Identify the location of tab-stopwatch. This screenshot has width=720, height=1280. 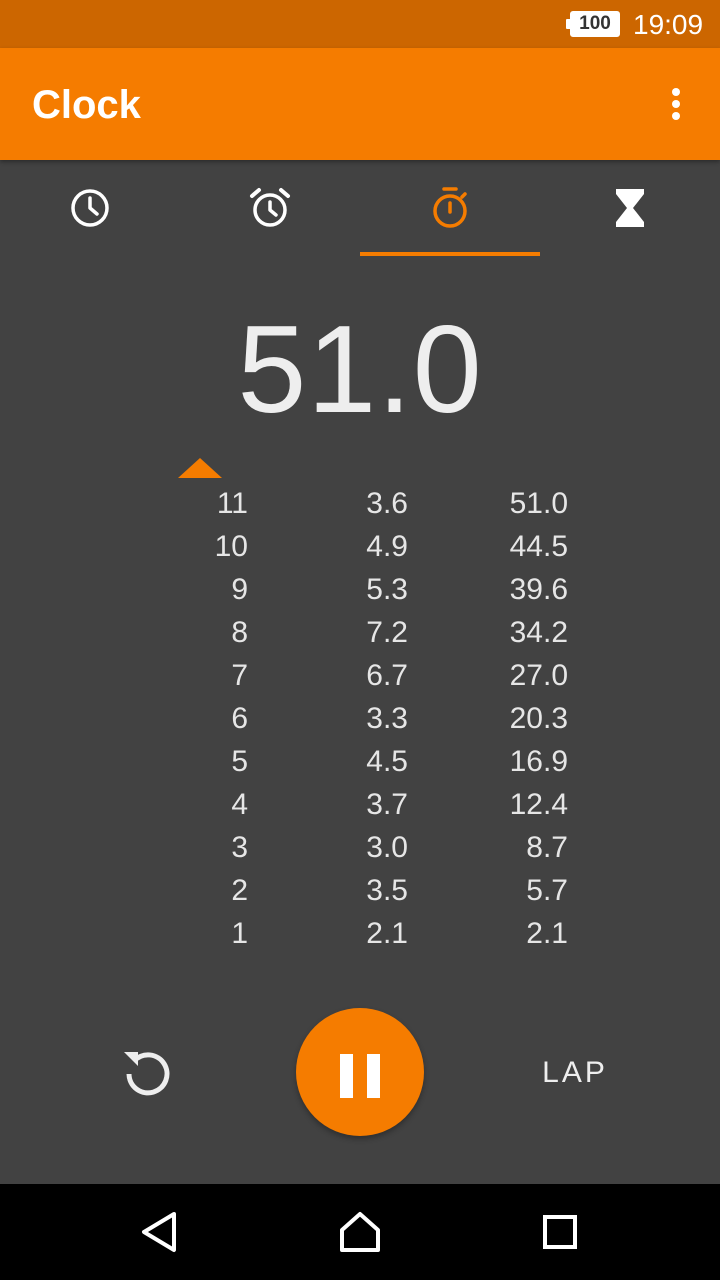
(450, 208).